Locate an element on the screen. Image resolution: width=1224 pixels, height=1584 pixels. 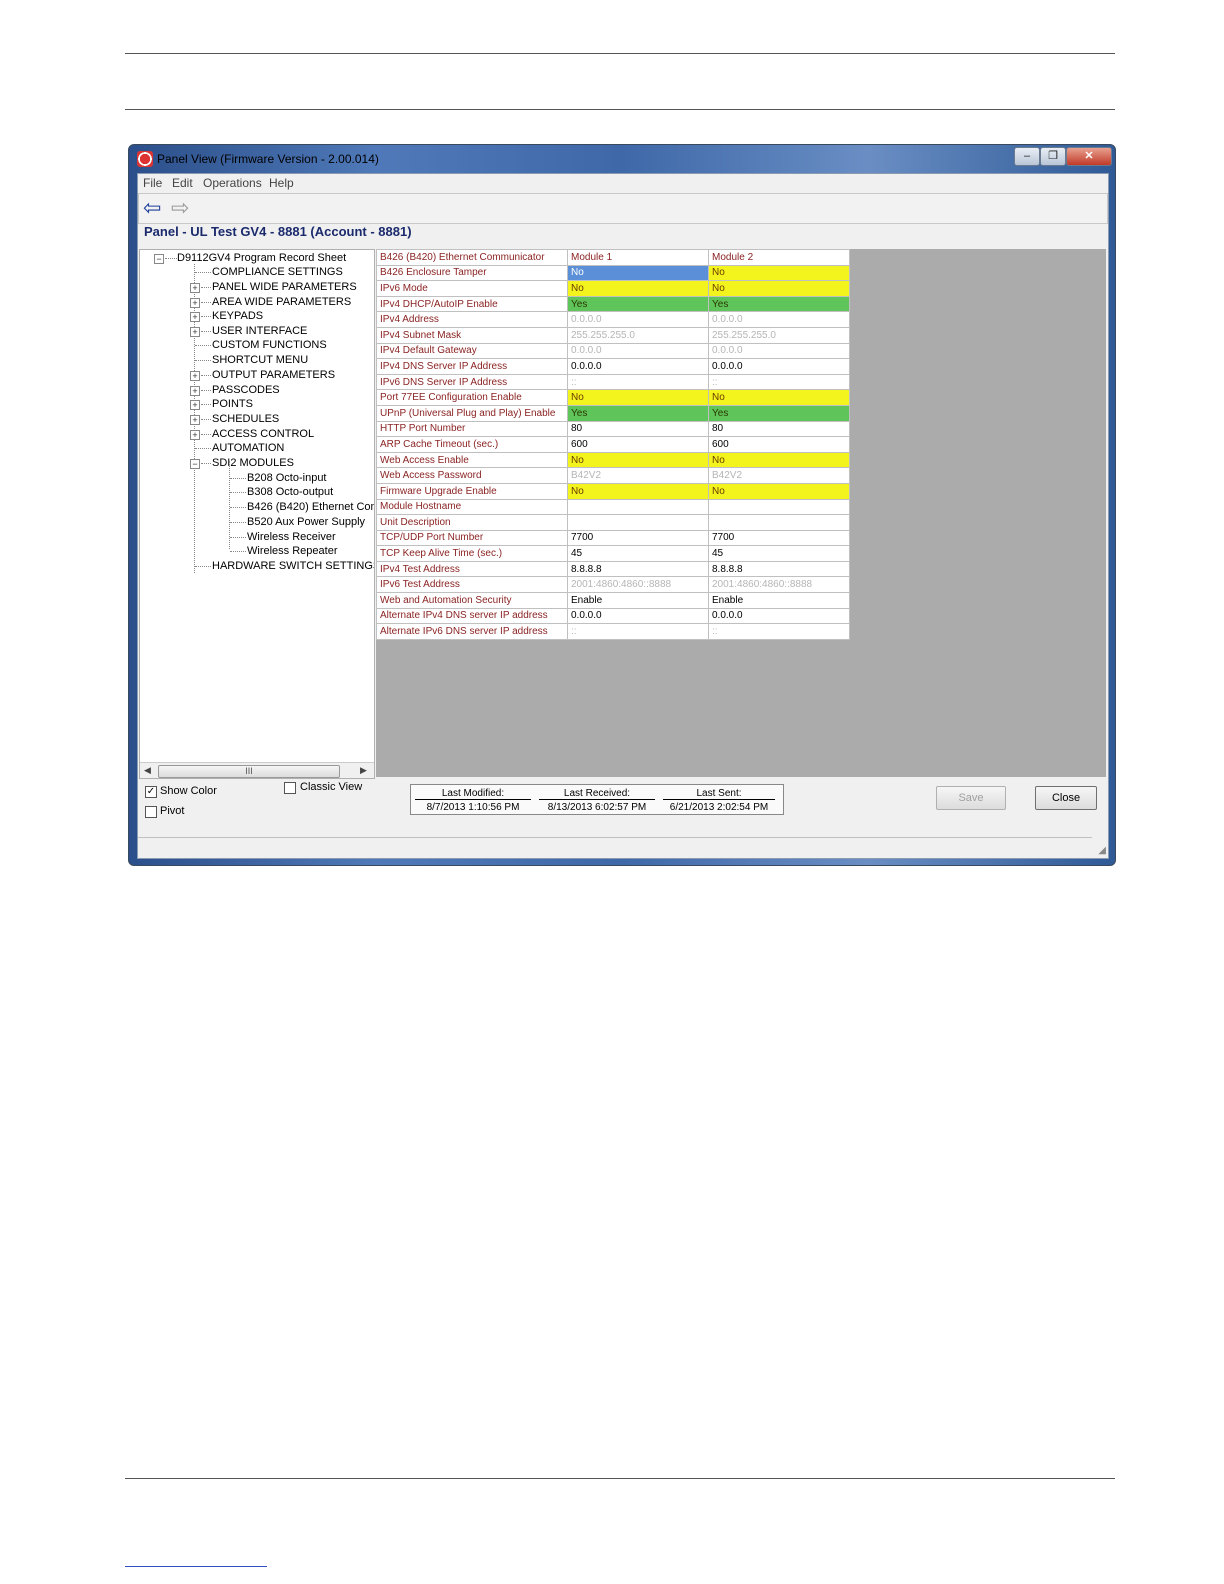
grid-cell-module-2: 255.255.255.0 is located at coordinates (779, 335).